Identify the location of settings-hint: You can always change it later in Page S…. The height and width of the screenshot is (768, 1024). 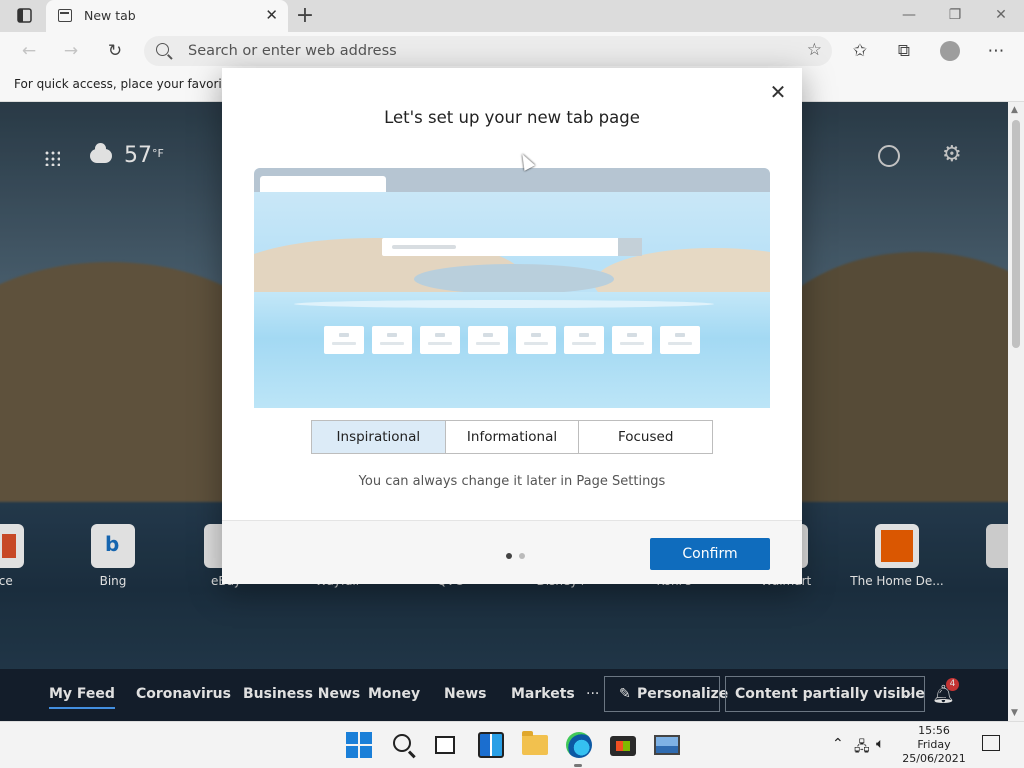
(512, 481).